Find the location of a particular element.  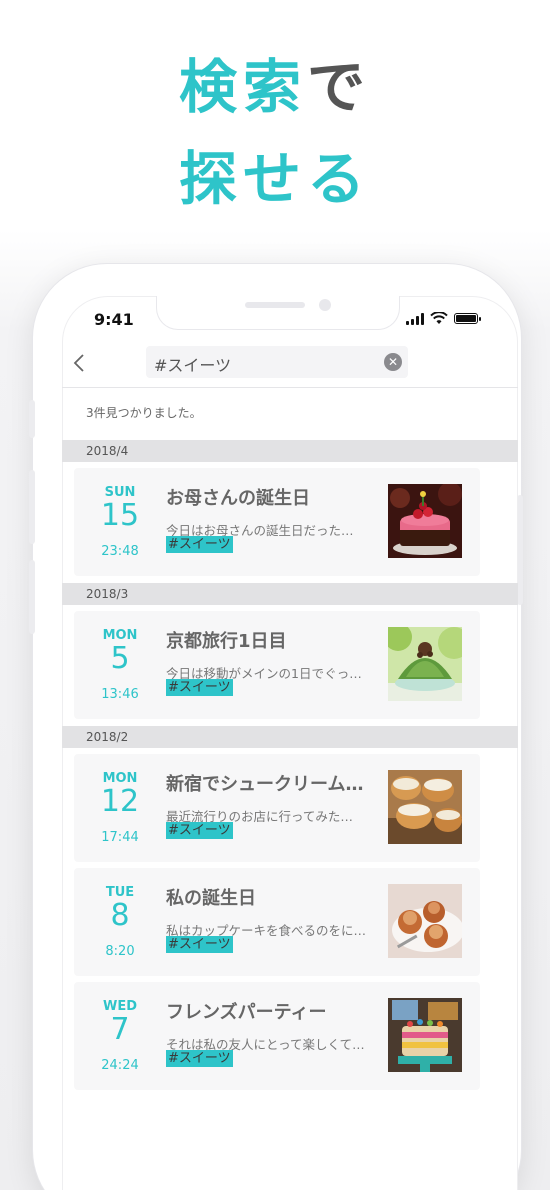

signal-icon is located at coordinates (415, 318).